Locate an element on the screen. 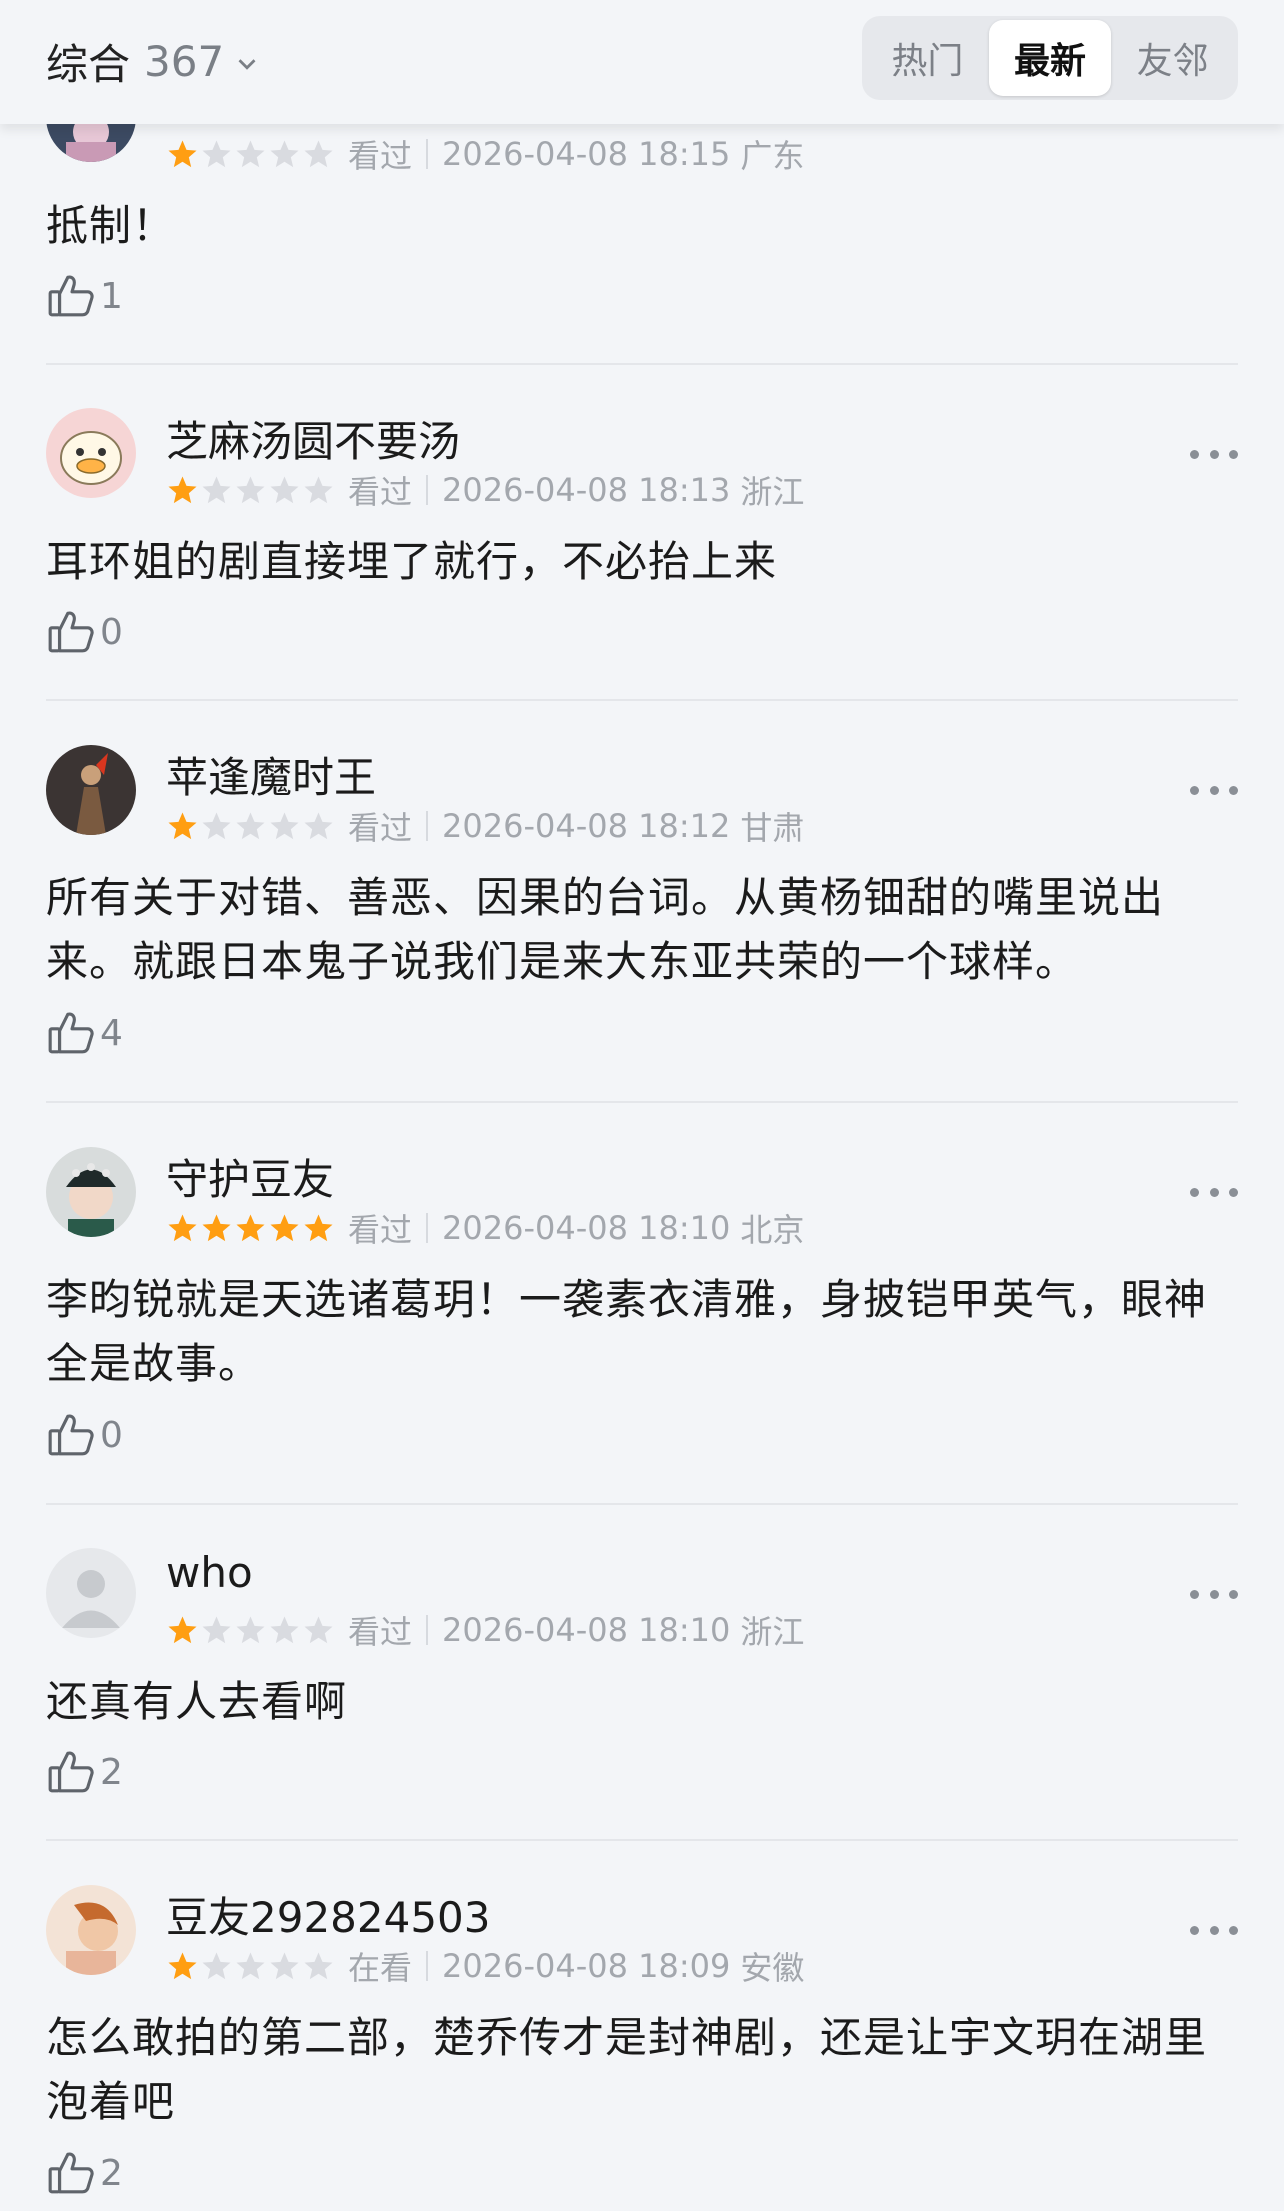 This screenshot has width=1284, height=2211. comment-date: 2026-04-08 18:12 is located at coordinates (586, 826).